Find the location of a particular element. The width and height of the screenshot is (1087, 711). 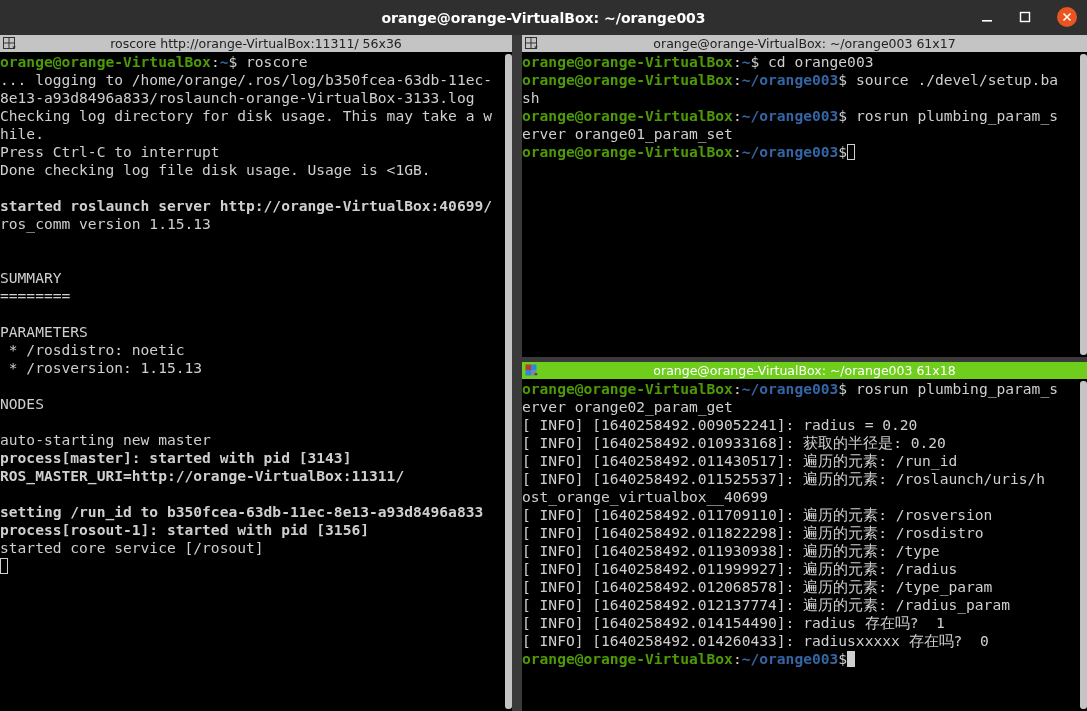

terminal-text: [ INFO] [1640258492.010933168]: 获取的半径是: 0.20 is located at coordinates (734, 443).